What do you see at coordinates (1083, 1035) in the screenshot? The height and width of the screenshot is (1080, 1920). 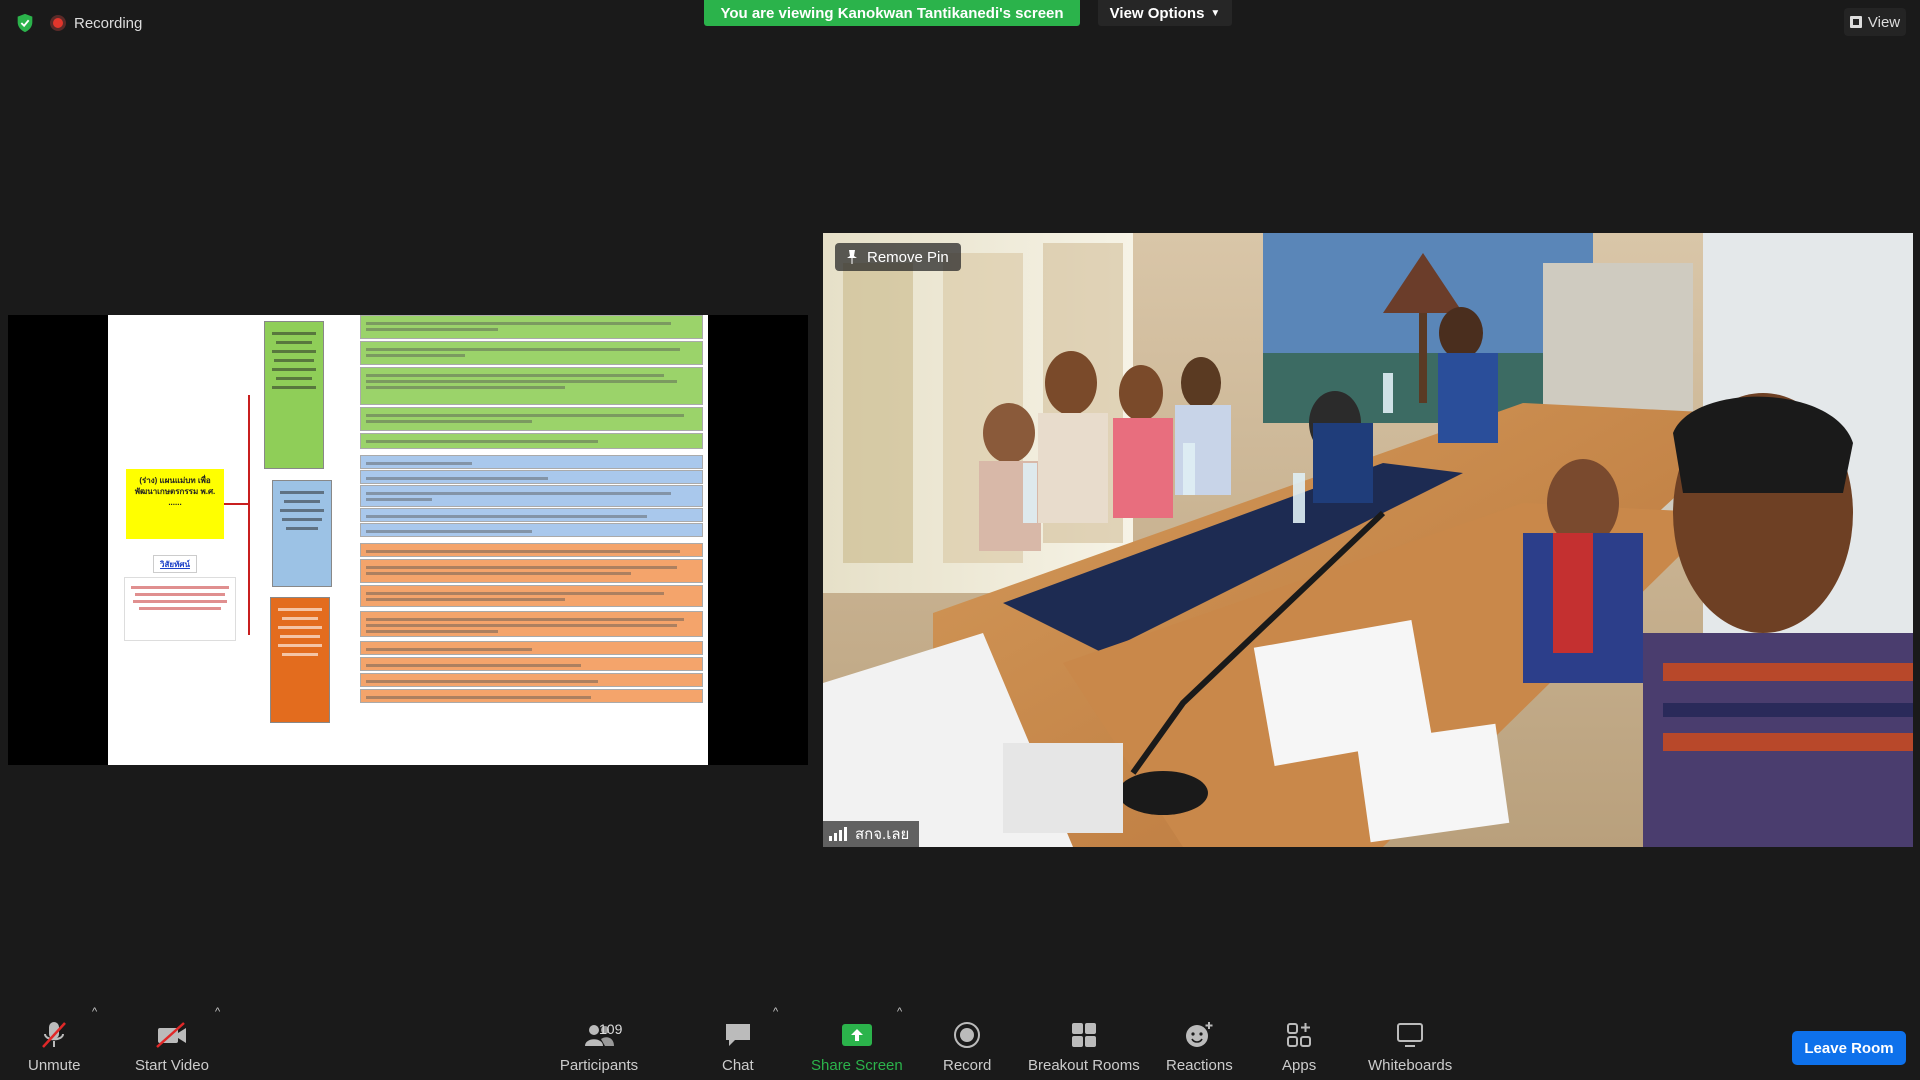 I see `breakout-rooms-icon` at bounding box center [1083, 1035].